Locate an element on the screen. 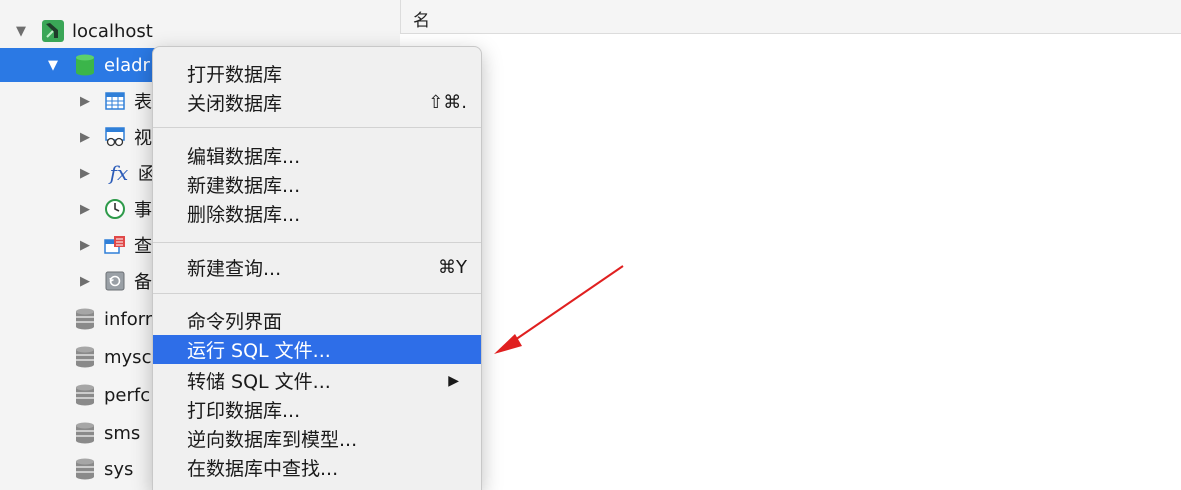  tree-item-label: sys is located at coordinates (119, 469).